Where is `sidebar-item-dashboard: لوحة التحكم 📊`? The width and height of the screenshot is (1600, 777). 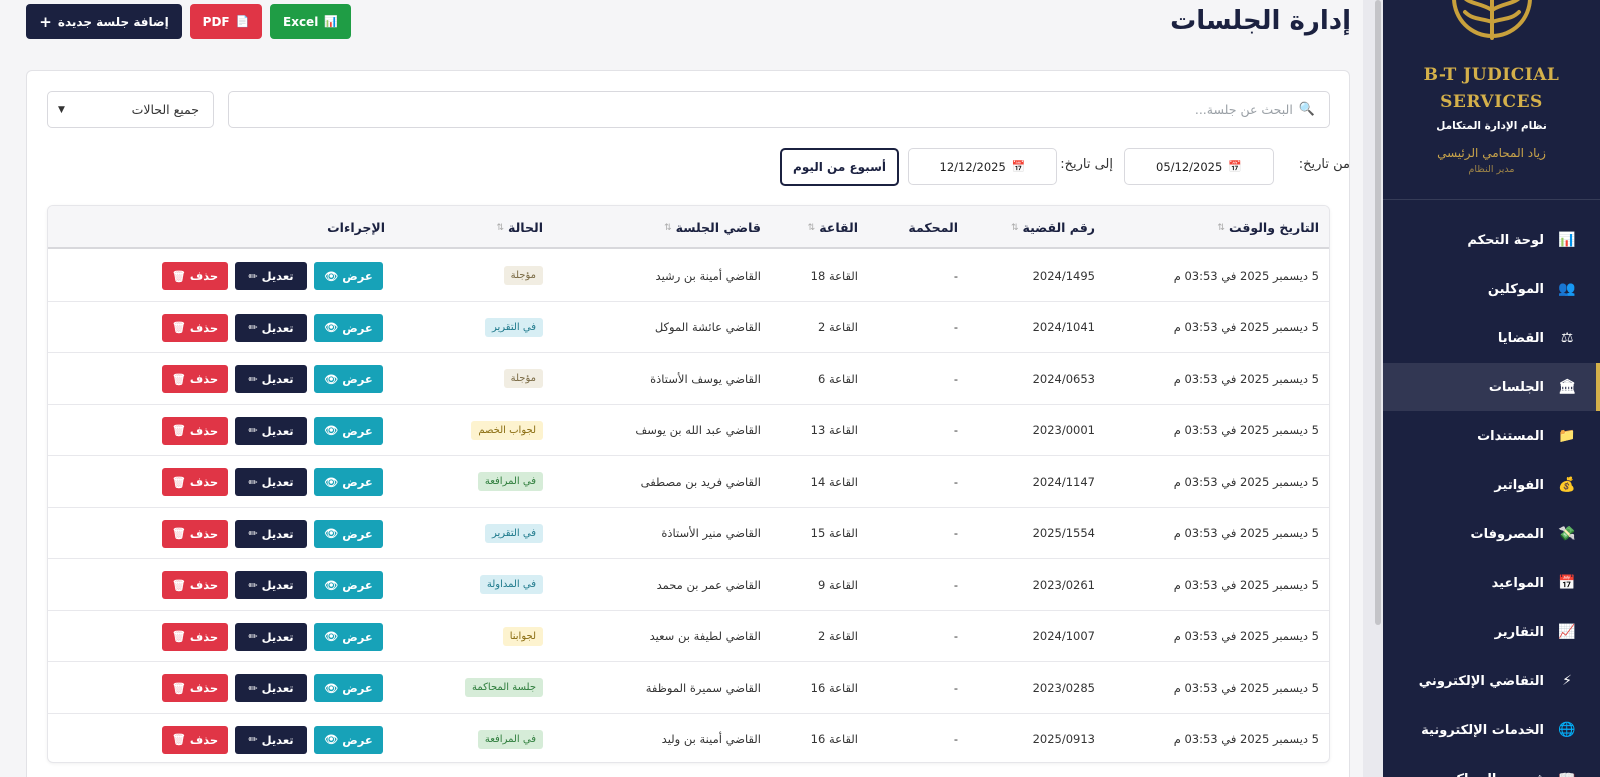
sidebar-item-dashboard: لوحة التحكم 📊 is located at coordinates (1491, 240).